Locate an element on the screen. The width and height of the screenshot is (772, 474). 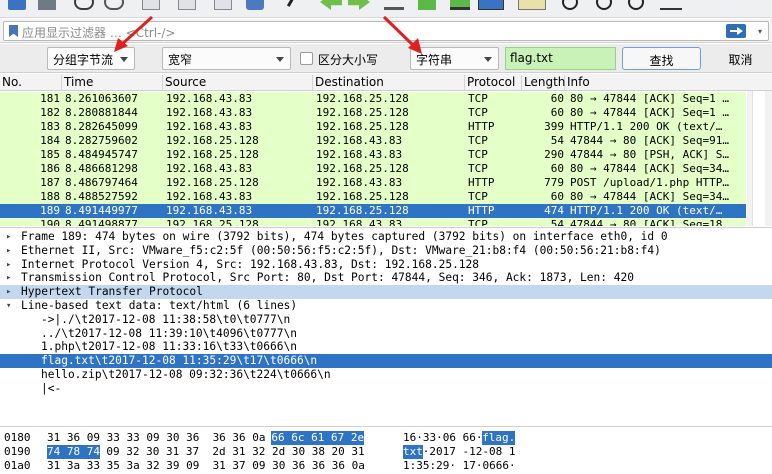
tree-item: ▸ Hypertext Transfer Protocol is located at coordinates (386, 292).